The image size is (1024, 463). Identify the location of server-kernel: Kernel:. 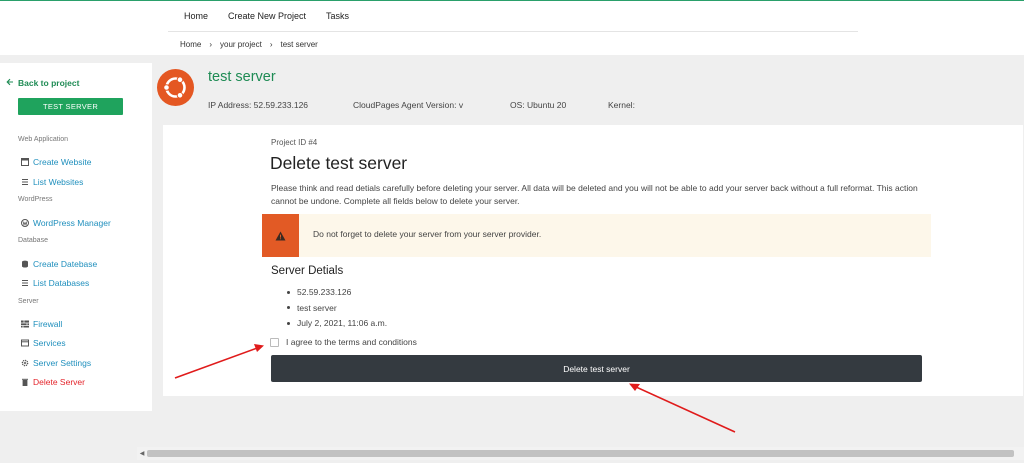
(621, 105).